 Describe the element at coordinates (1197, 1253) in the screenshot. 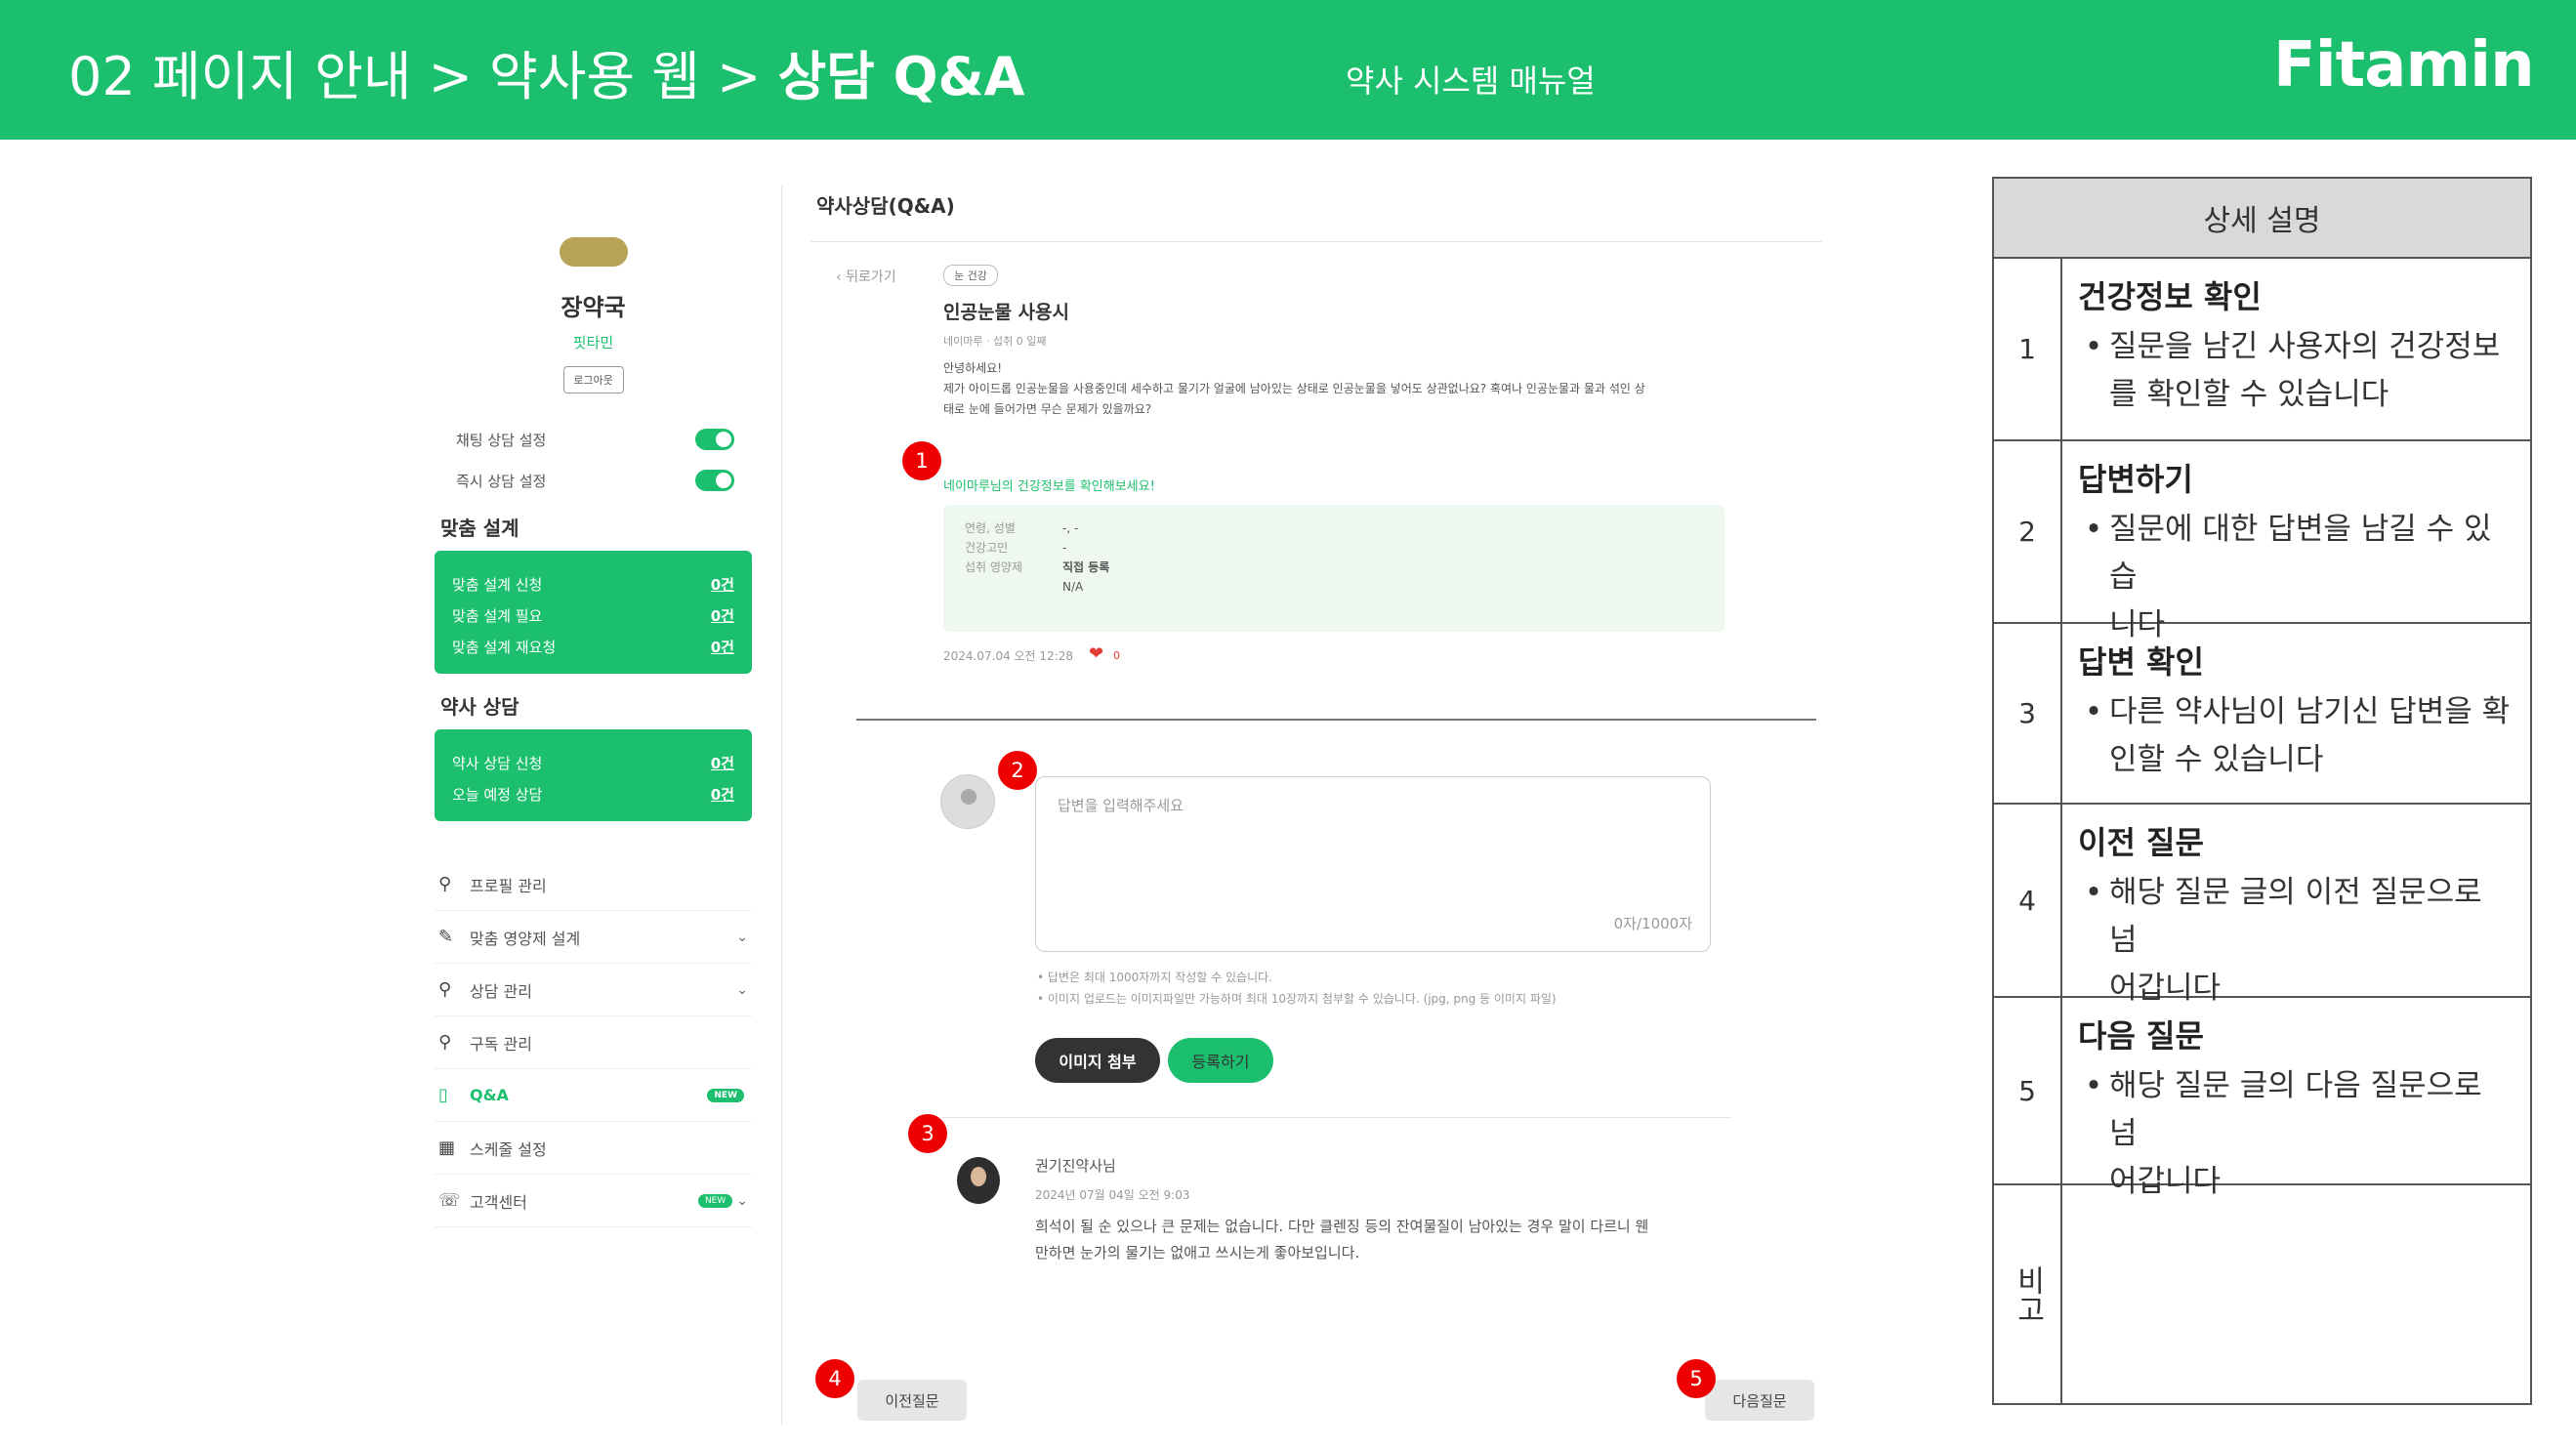

I see `reply-line: 만하면 눈가의 물기는 없애고 쓰시는게 좋아보입니다.` at that location.